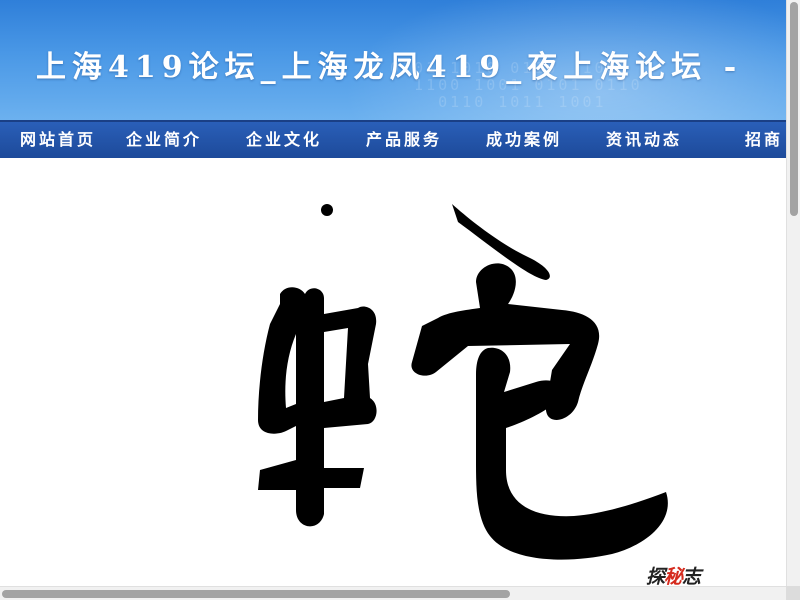  What do you see at coordinates (524, 140) in the screenshot?
I see `nav-item-cases: 成功案例` at bounding box center [524, 140].